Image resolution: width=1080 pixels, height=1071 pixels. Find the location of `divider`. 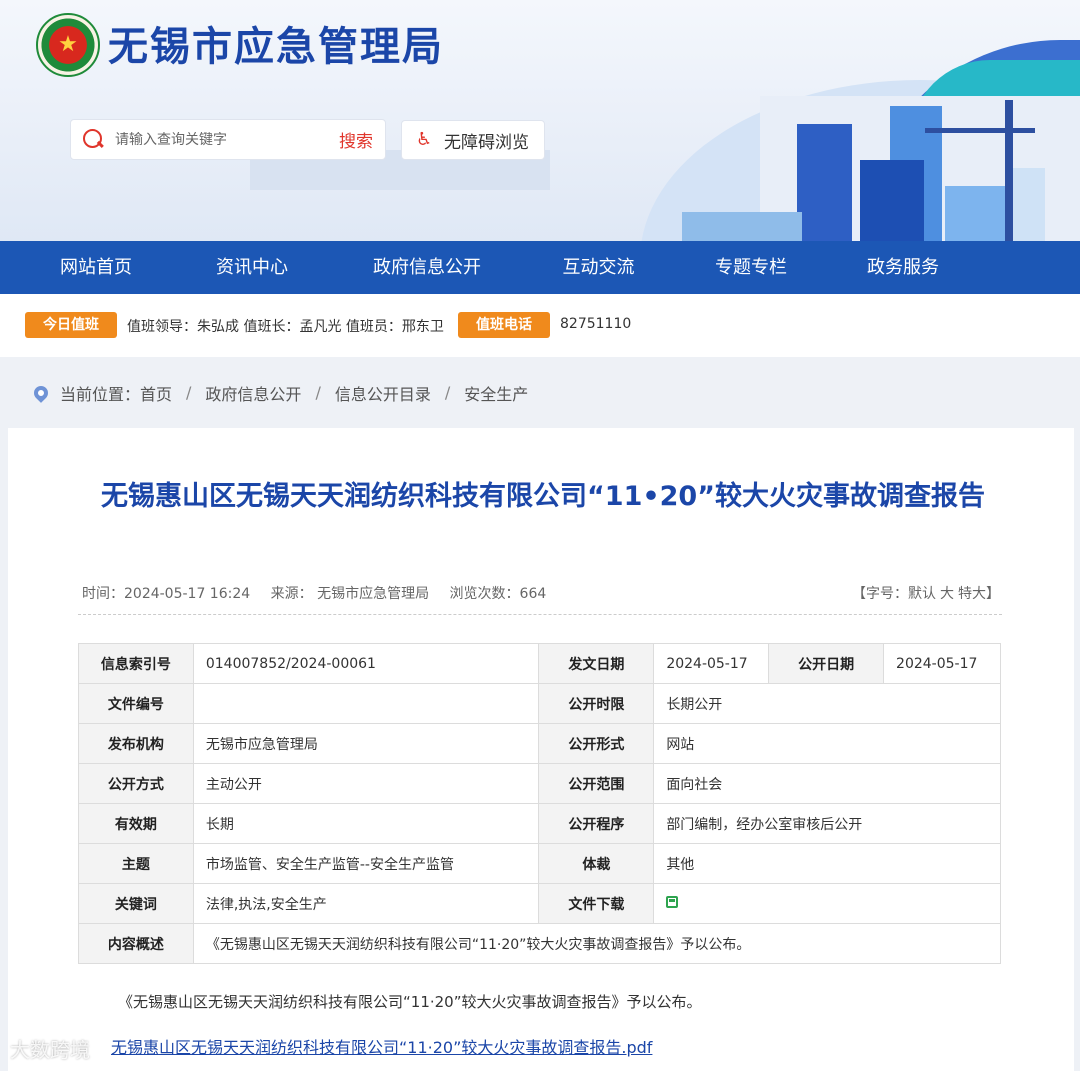

divider is located at coordinates (540, 614).